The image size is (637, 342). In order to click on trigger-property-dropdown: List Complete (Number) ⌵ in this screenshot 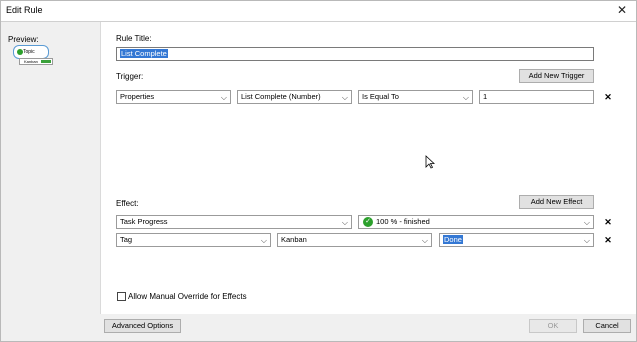, I will do `click(294, 97)`.